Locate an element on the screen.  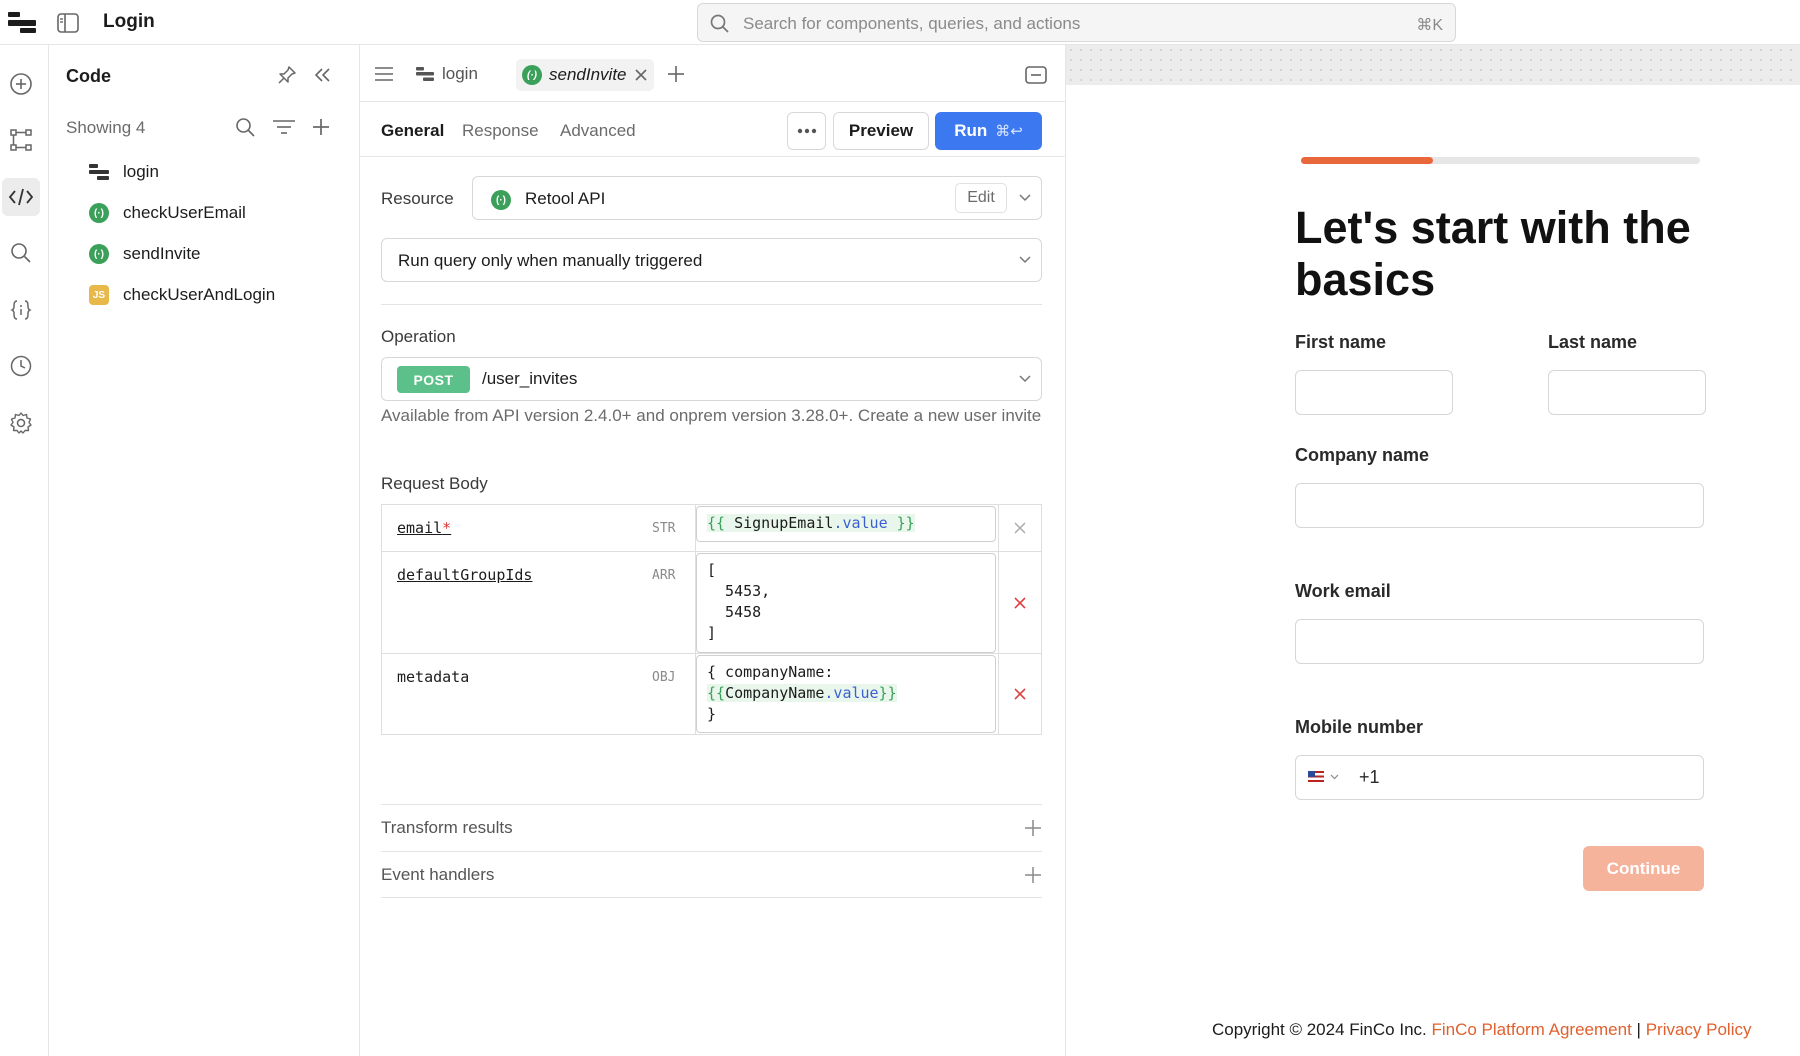
country-select is located at coordinates (1323, 776).